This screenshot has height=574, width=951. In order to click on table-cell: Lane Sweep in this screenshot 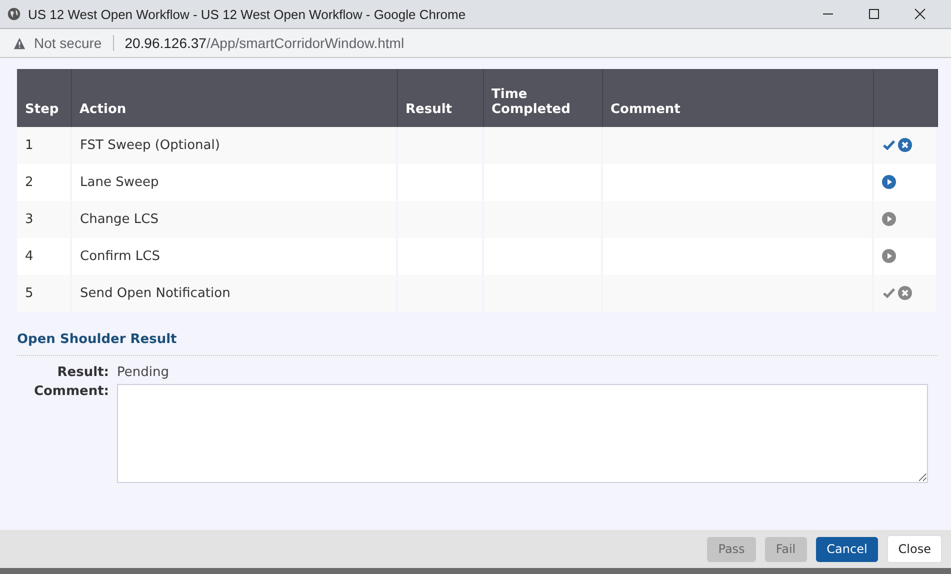, I will do `click(234, 182)`.